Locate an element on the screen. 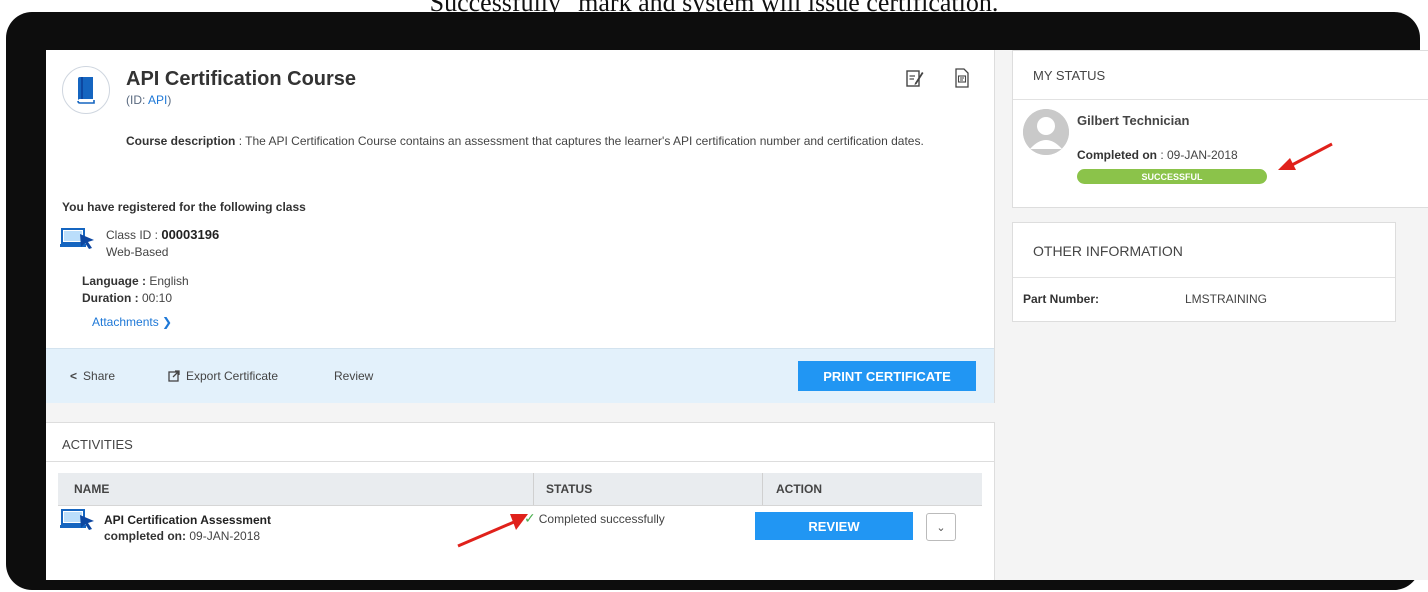 Image resolution: width=1428 pixels, height=592 pixels. avatar is located at coordinates (1046, 132).